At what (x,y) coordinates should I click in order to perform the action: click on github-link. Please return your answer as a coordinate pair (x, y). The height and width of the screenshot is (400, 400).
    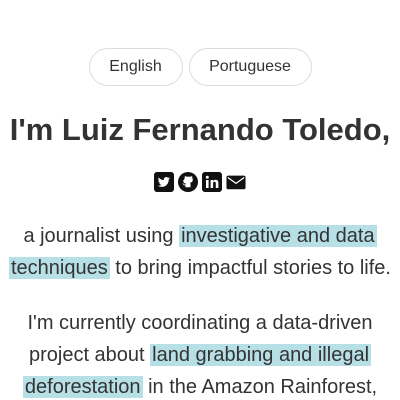
    Looking at the image, I should click on (188, 182).